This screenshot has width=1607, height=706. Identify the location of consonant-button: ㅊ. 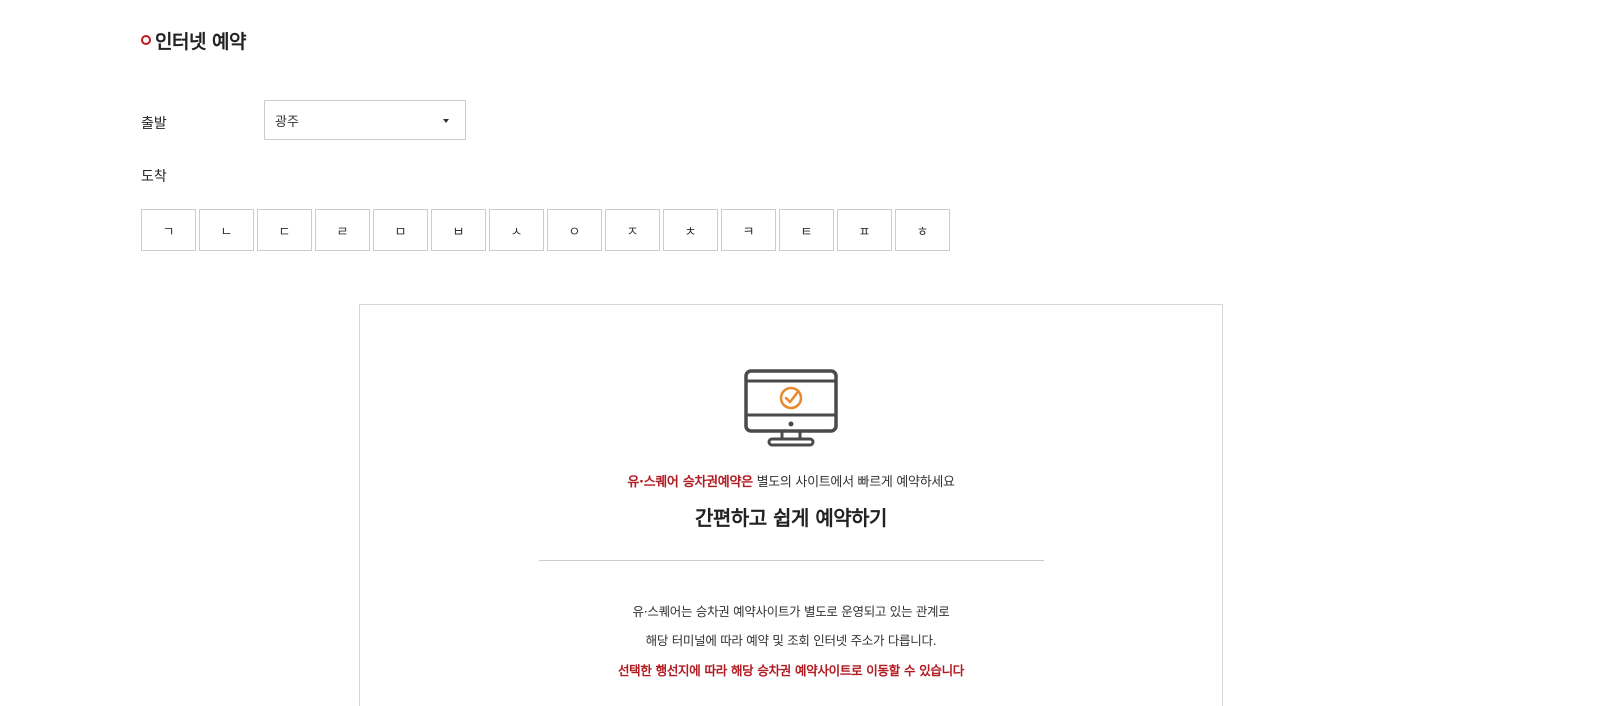
(690, 230).